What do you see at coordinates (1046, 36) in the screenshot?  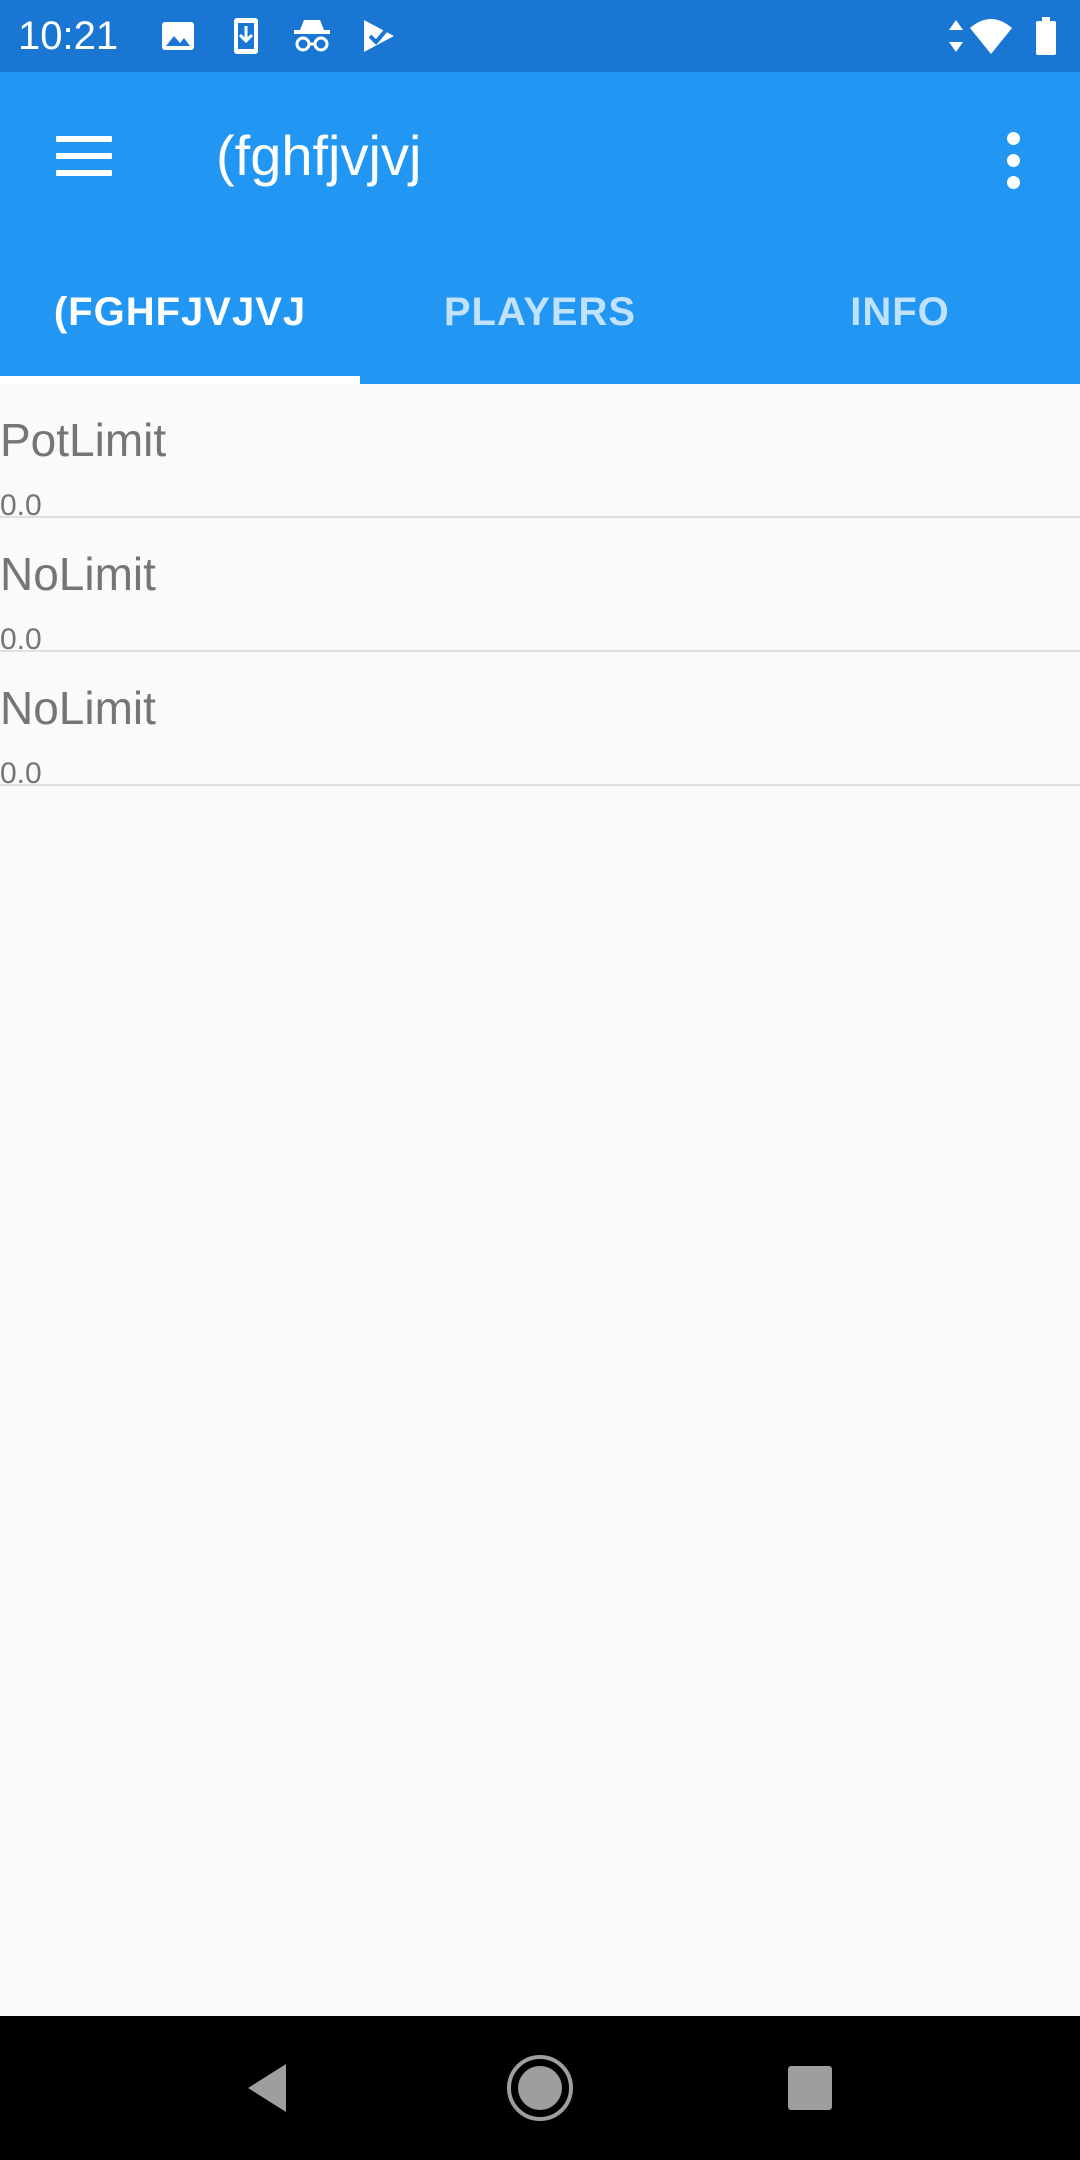 I see `battery-icon` at bounding box center [1046, 36].